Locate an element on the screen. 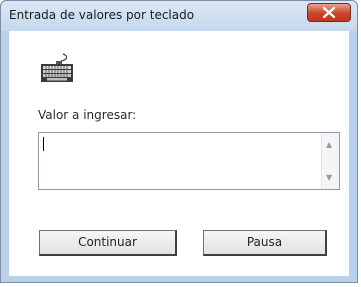 The width and height of the screenshot is (361, 287). title-bar: Entrada de valores por teclado is located at coordinates (179, 16).